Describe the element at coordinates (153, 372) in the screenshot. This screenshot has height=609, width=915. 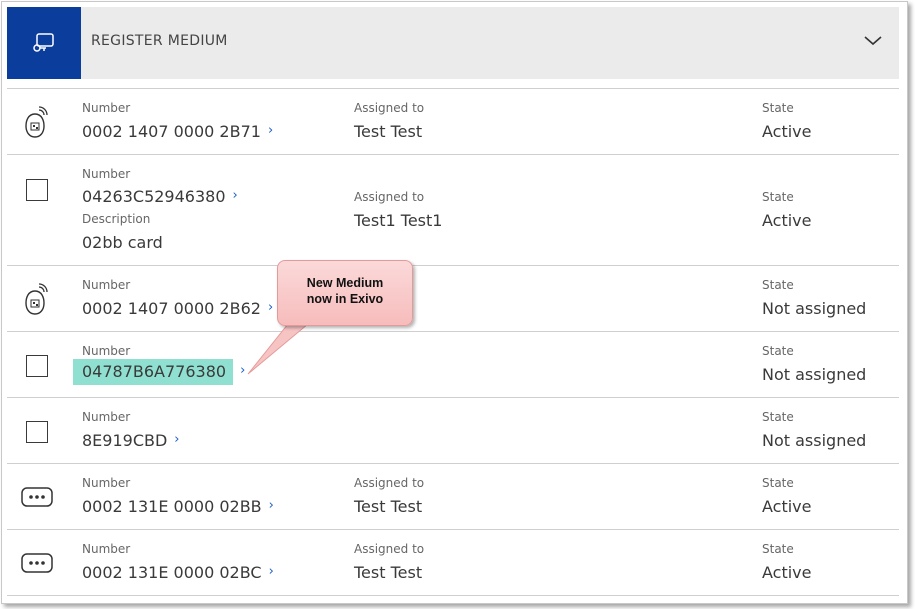
I see `medium-number-text: 04787B6A776380` at that location.